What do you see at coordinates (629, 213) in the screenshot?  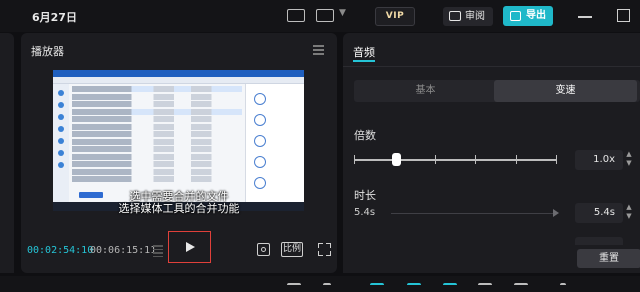 I see `duration-stepper: ▲ ▼` at bounding box center [629, 213].